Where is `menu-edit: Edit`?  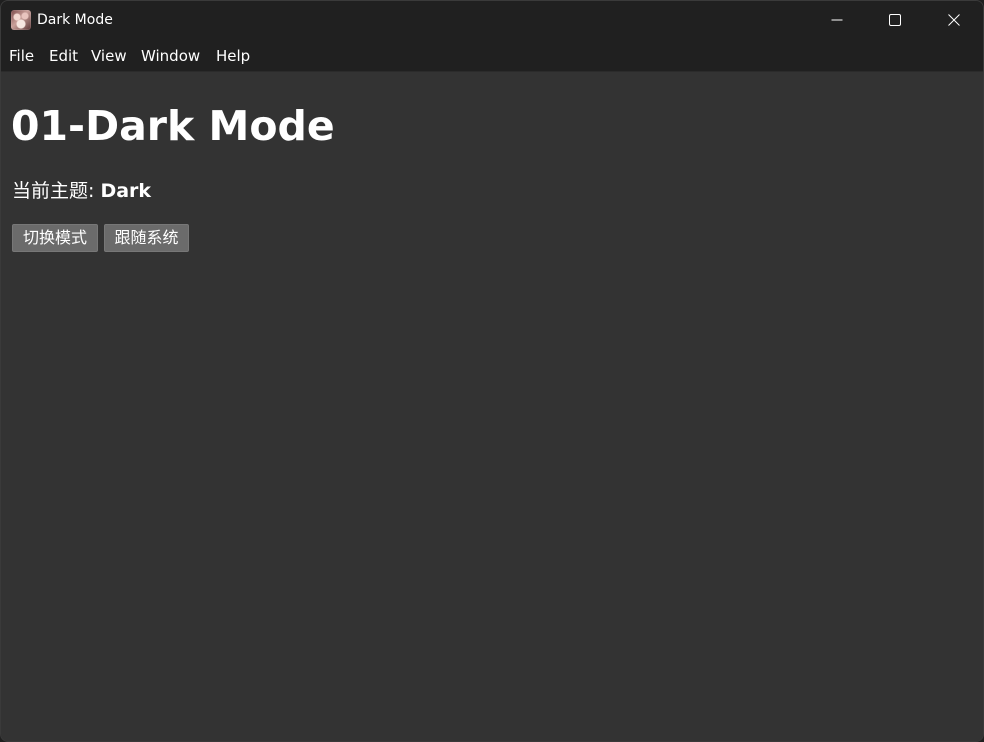 menu-edit: Edit is located at coordinates (63, 56).